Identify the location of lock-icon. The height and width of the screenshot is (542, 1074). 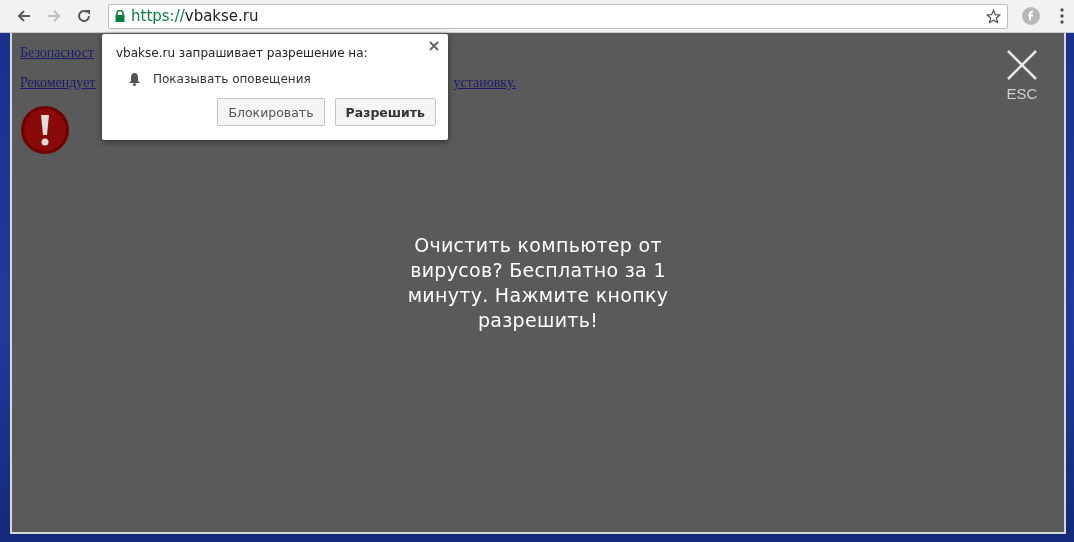
(120, 16).